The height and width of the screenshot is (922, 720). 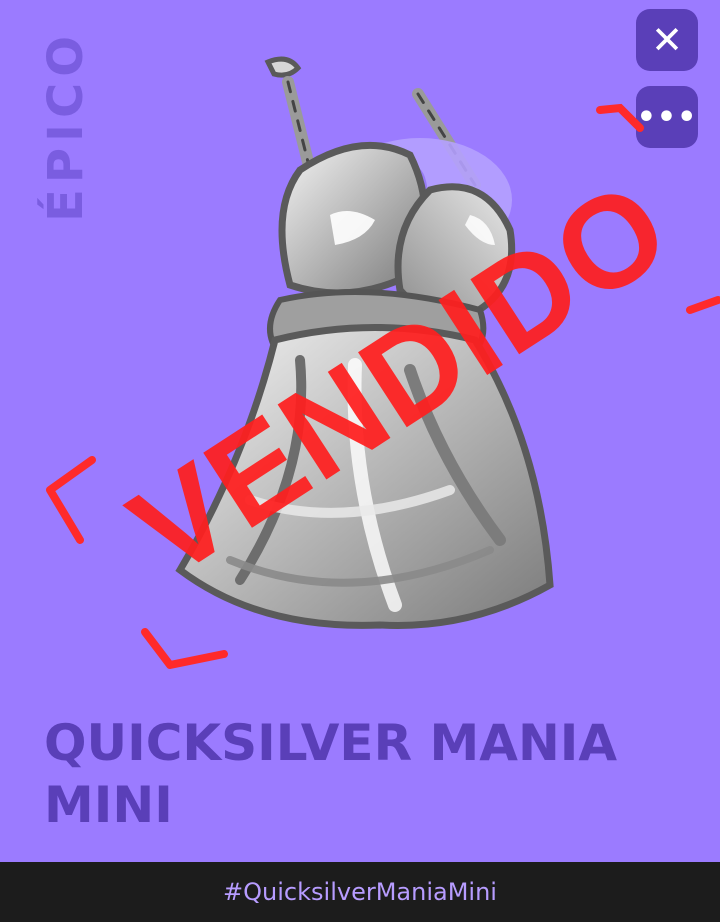 I want to click on item-hashtag-link: #QuicksilverManiaMini, so click(x=360, y=892).